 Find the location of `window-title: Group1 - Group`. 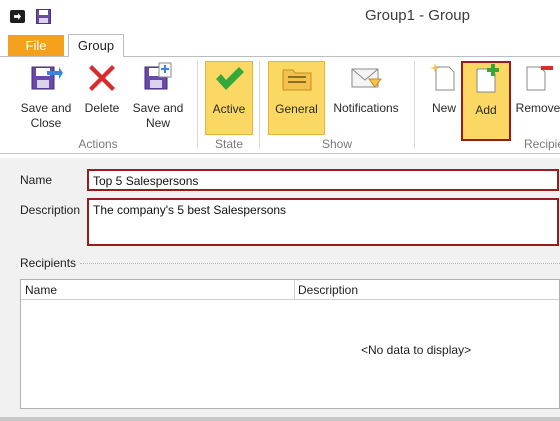

window-title: Group1 - Group is located at coordinates (417, 15).